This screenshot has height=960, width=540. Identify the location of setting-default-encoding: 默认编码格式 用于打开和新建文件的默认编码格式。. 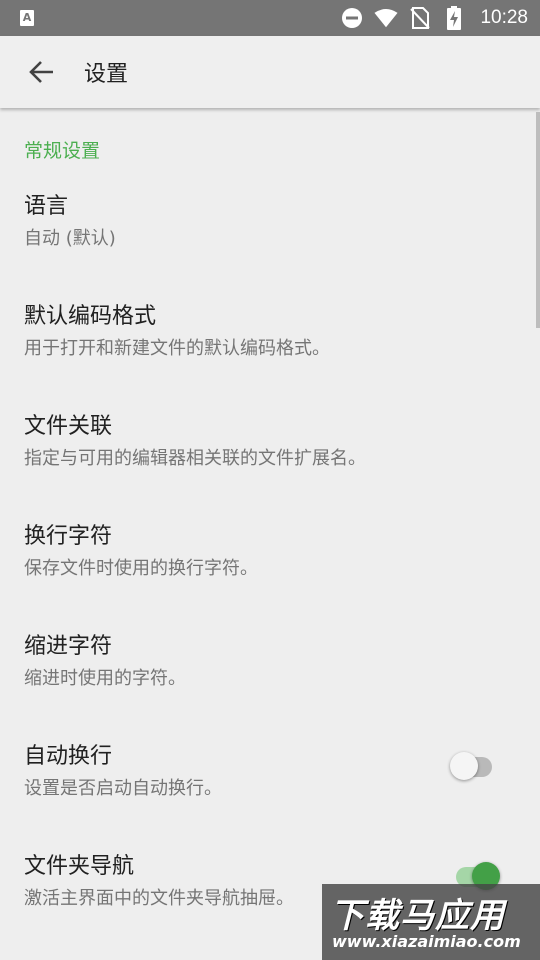
(270, 353).